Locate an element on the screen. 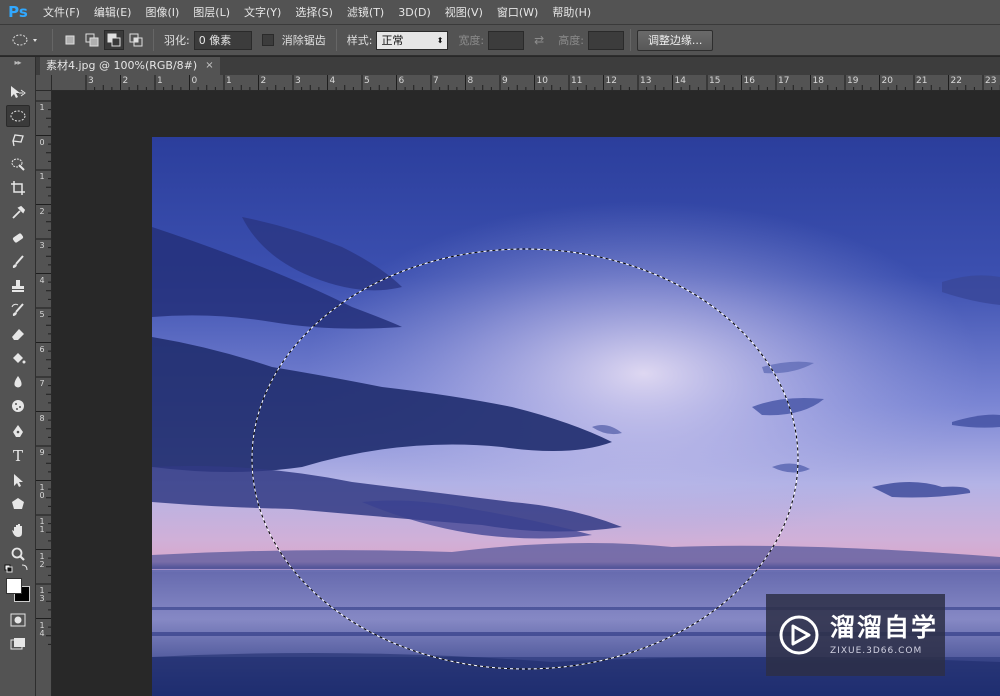 This screenshot has height=696, width=1000. ruler-label: 23 is located at coordinates (991, 81).